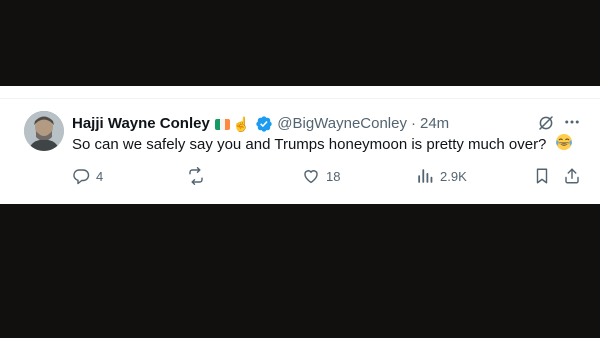 The image size is (600, 338). I want to click on avatar, so click(44, 131).